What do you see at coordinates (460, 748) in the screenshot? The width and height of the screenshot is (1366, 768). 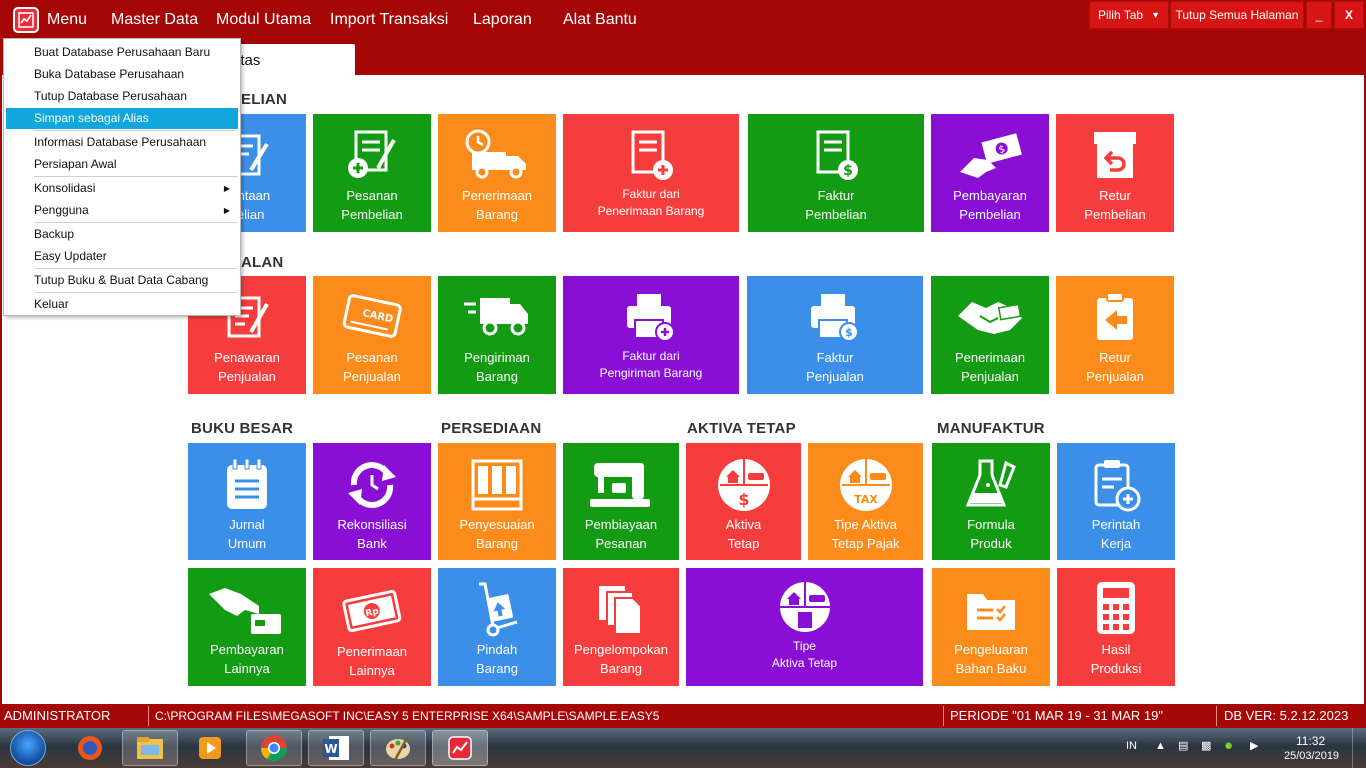 I see `taskbar-easy-accounting-icon` at bounding box center [460, 748].